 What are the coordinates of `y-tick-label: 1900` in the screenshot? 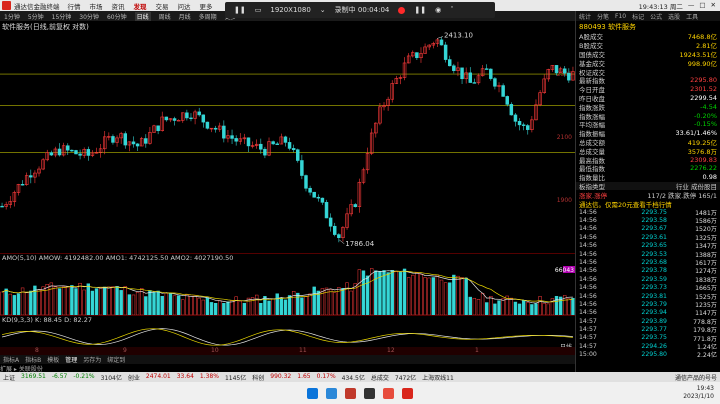 It's located at (564, 200).